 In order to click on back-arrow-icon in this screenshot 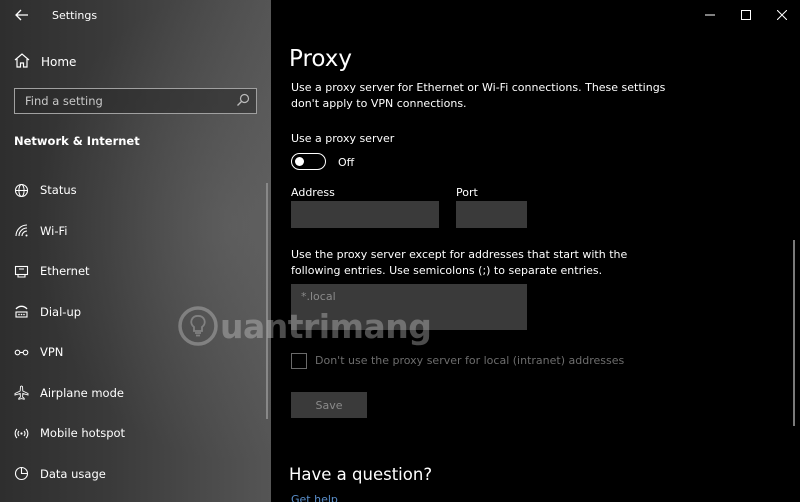, I will do `click(21, 15)`.